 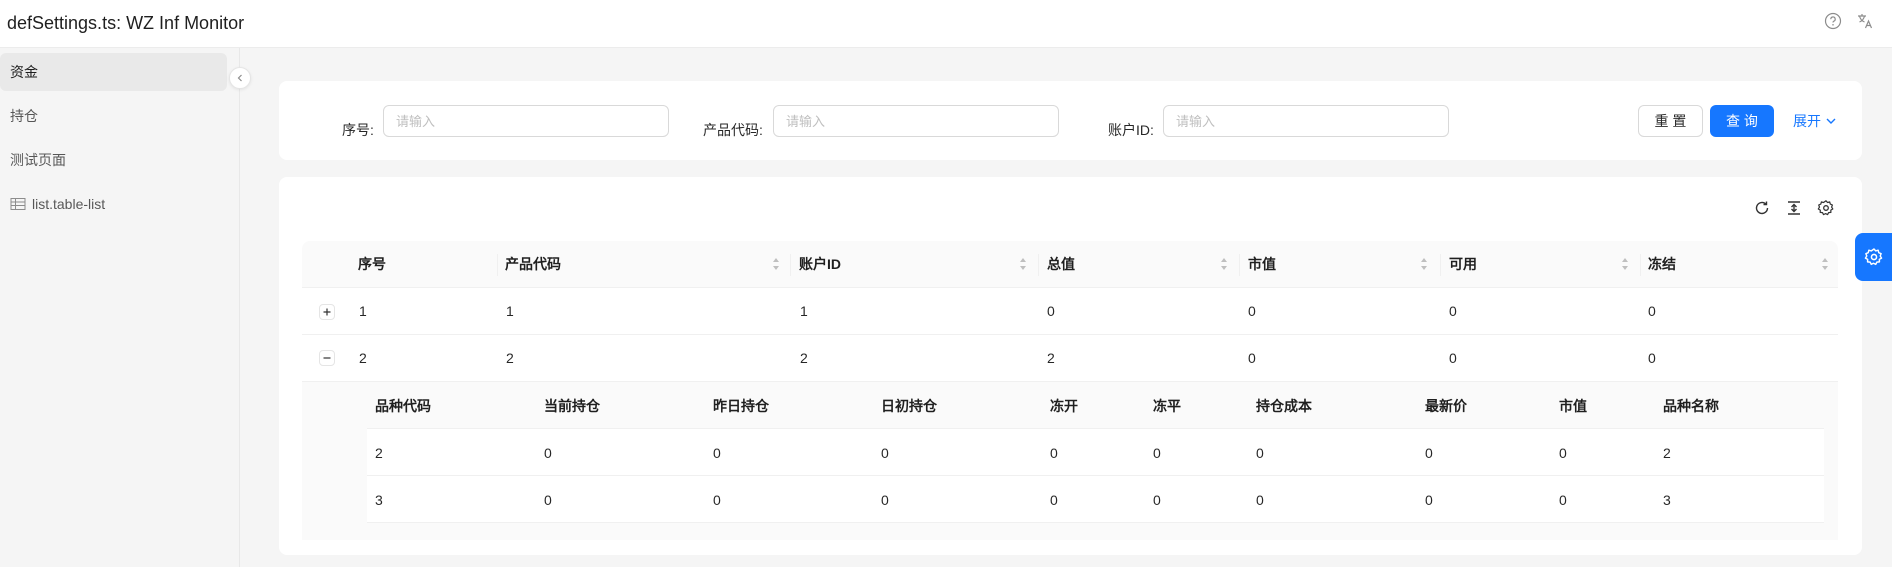 What do you see at coordinates (946, 24) in the screenshot?
I see `app-header: defSettings.ts: WZ Inf Monitor` at bounding box center [946, 24].